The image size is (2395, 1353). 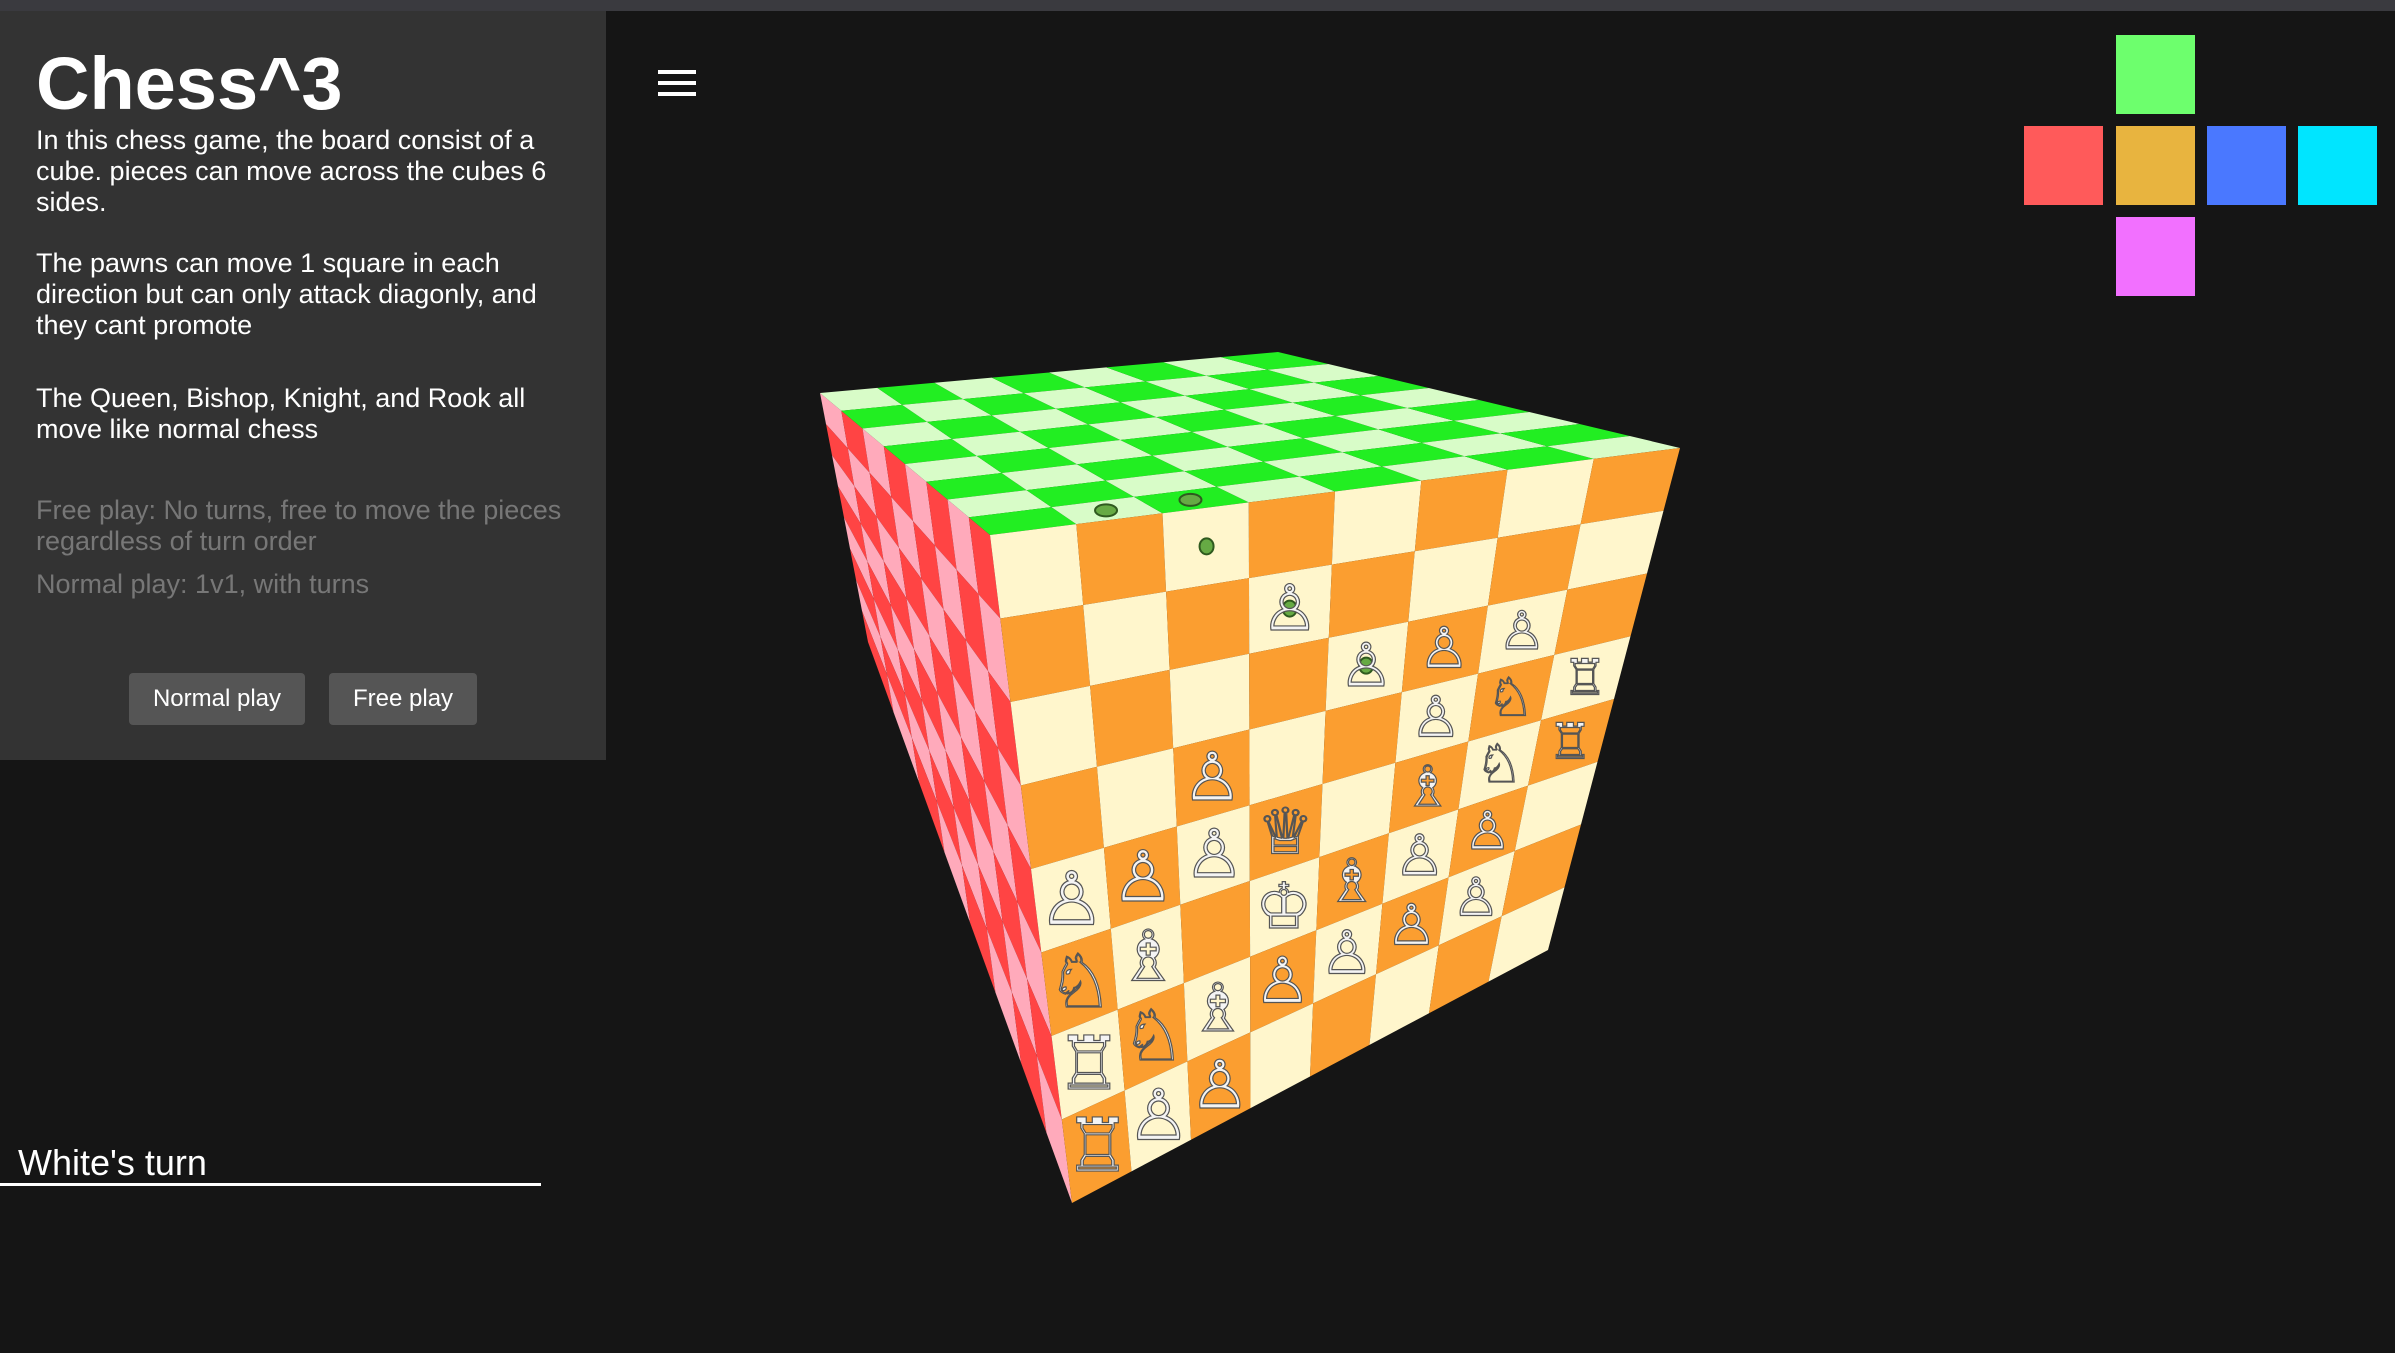 I want to click on white-king-piece: ♔, so click(x=1284, y=905).